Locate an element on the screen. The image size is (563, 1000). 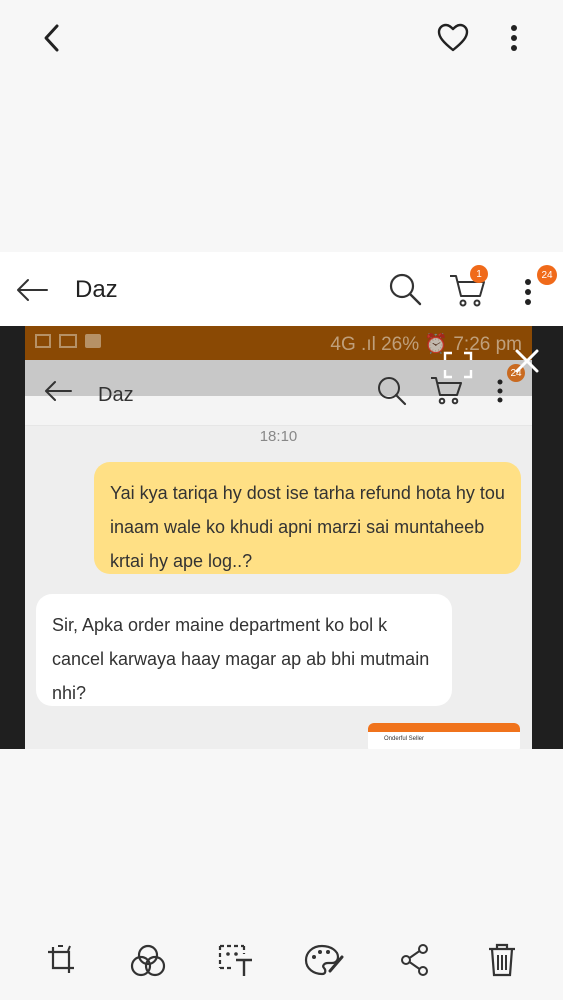
filter-icon is located at coordinates (148, 960).